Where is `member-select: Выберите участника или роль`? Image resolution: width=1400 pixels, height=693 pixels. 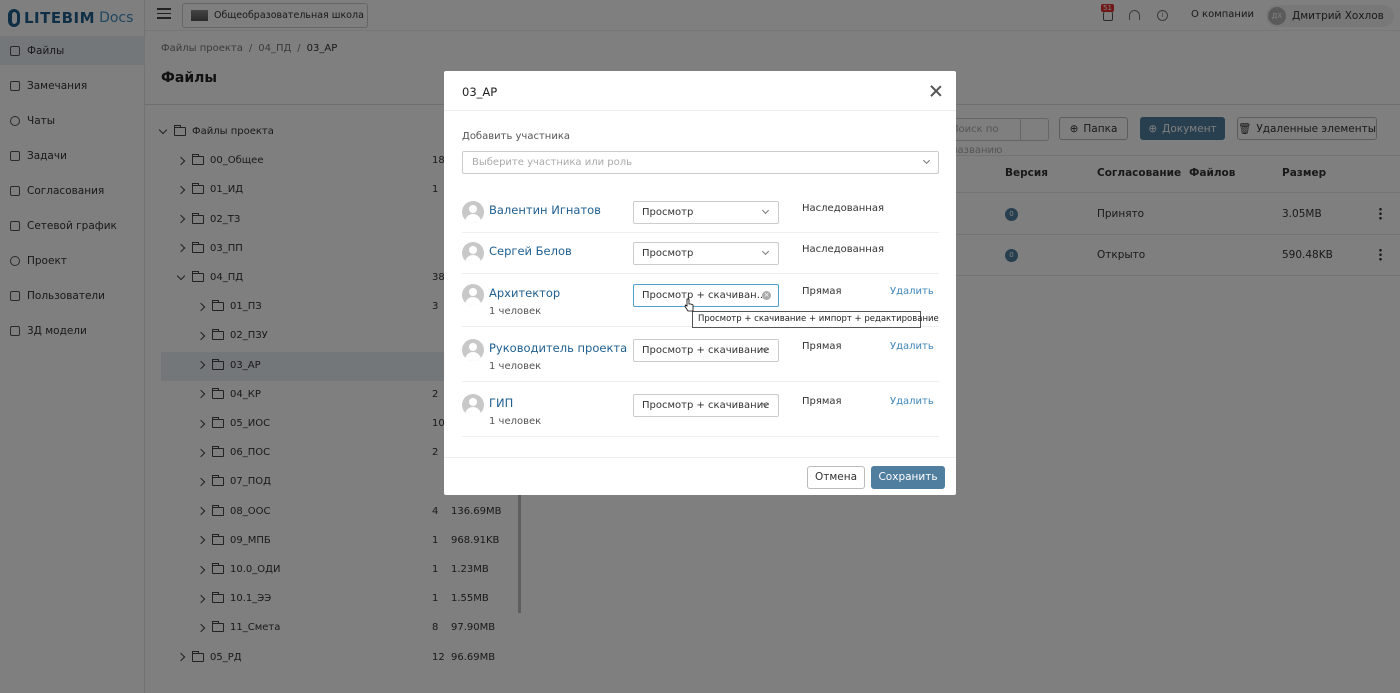
member-select: Выберите участника или роль is located at coordinates (700, 162).